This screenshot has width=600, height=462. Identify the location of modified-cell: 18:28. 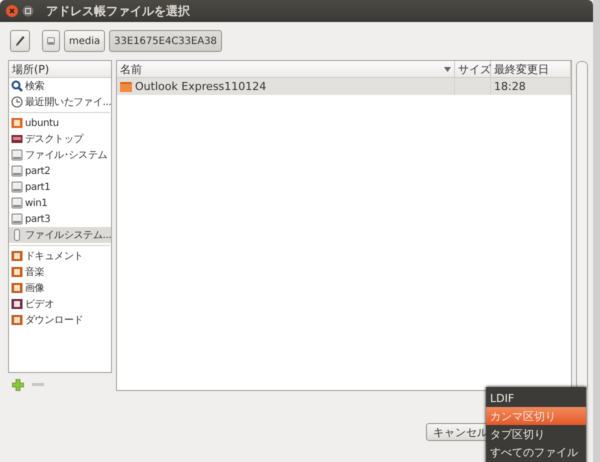
(531, 86).